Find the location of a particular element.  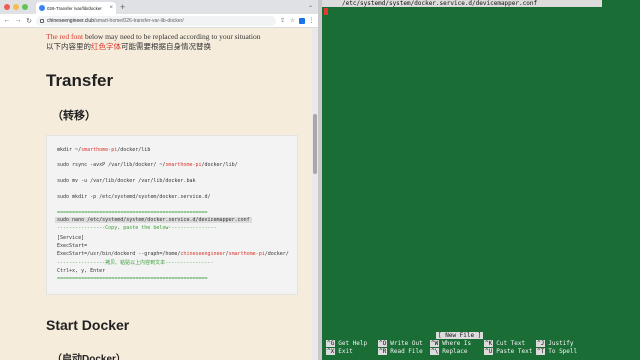

shortcut-write-out: ^O Write Out is located at coordinates (400, 343).